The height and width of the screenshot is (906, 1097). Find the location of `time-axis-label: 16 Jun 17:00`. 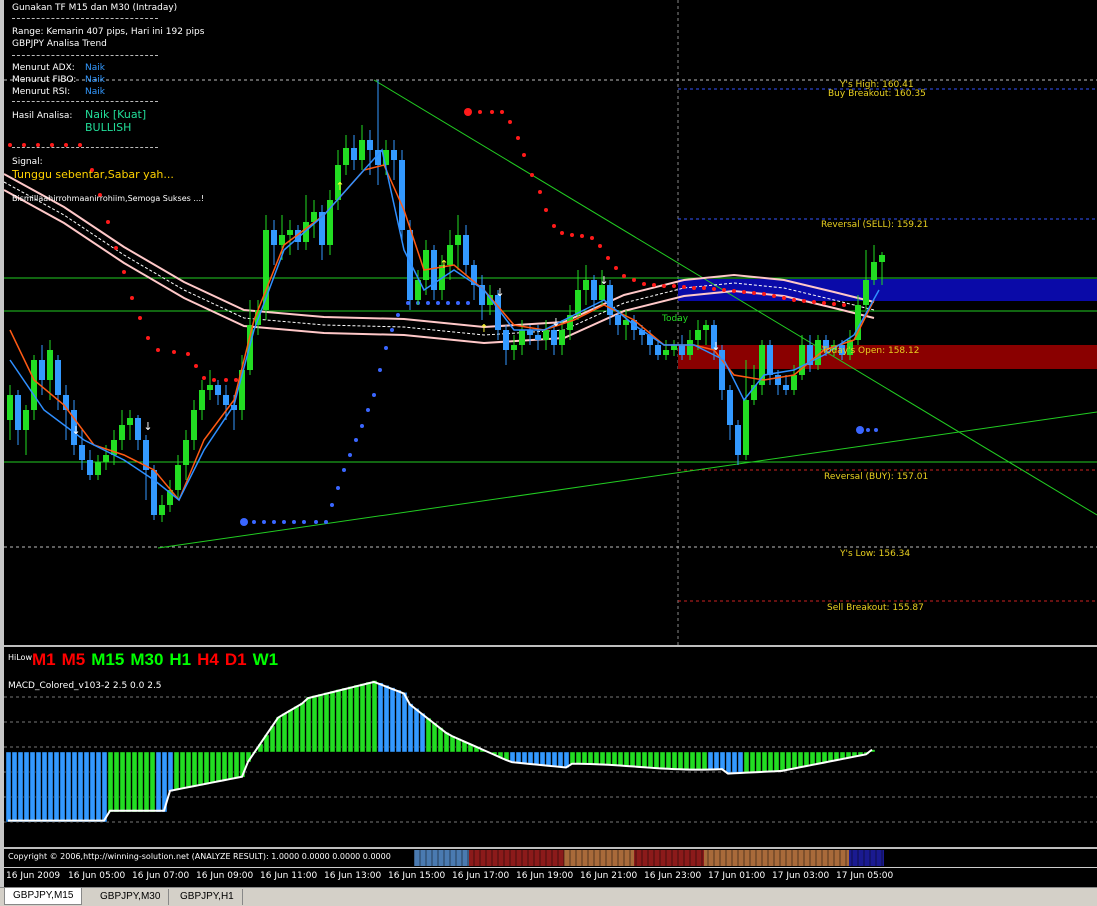

time-axis-label: 16 Jun 17:00 is located at coordinates (481, 876).